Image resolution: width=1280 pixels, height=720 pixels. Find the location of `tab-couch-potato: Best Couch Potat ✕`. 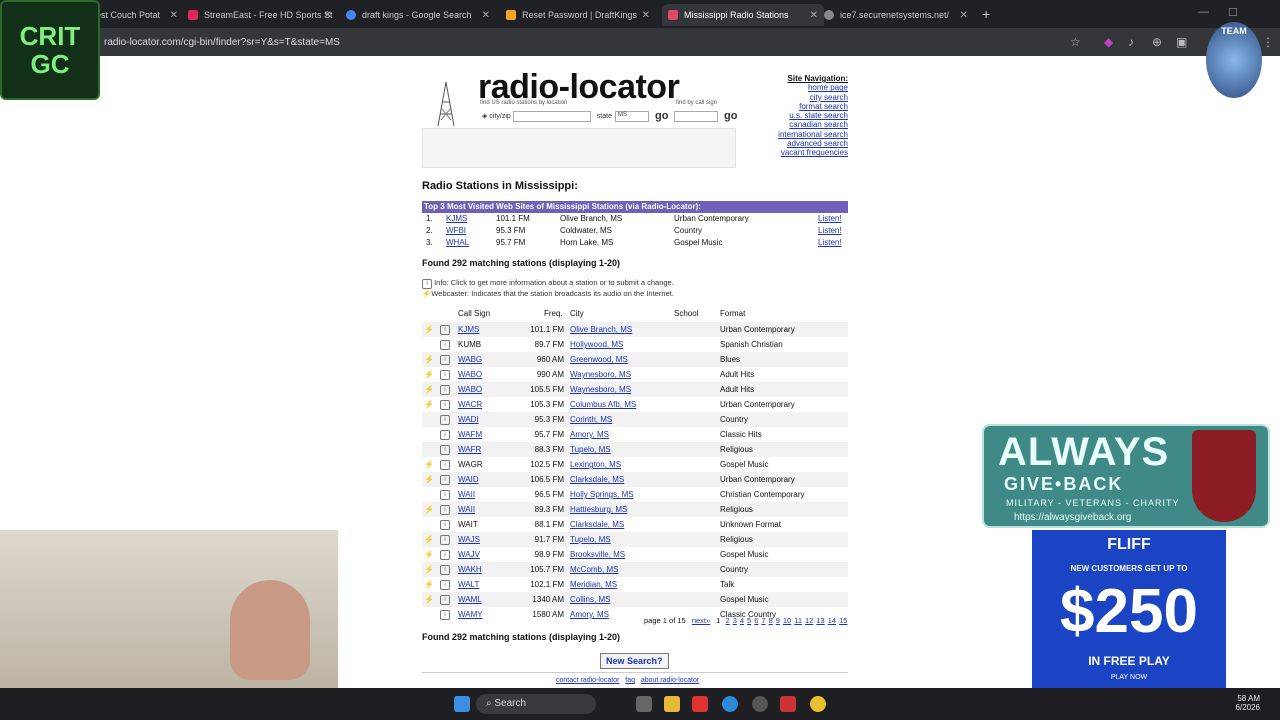

tab-couch-potato: Best Couch Potat ✕ is located at coordinates (137, 15).